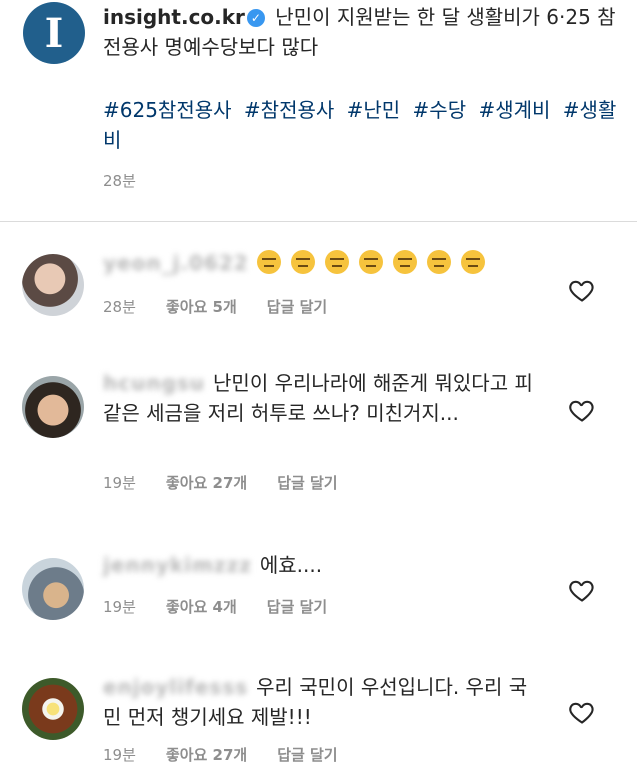  What do you see at coordinates (175, 687) in the screenshot?
I see `comment-username: enjoylifesss` at bounding box center [175, 687].